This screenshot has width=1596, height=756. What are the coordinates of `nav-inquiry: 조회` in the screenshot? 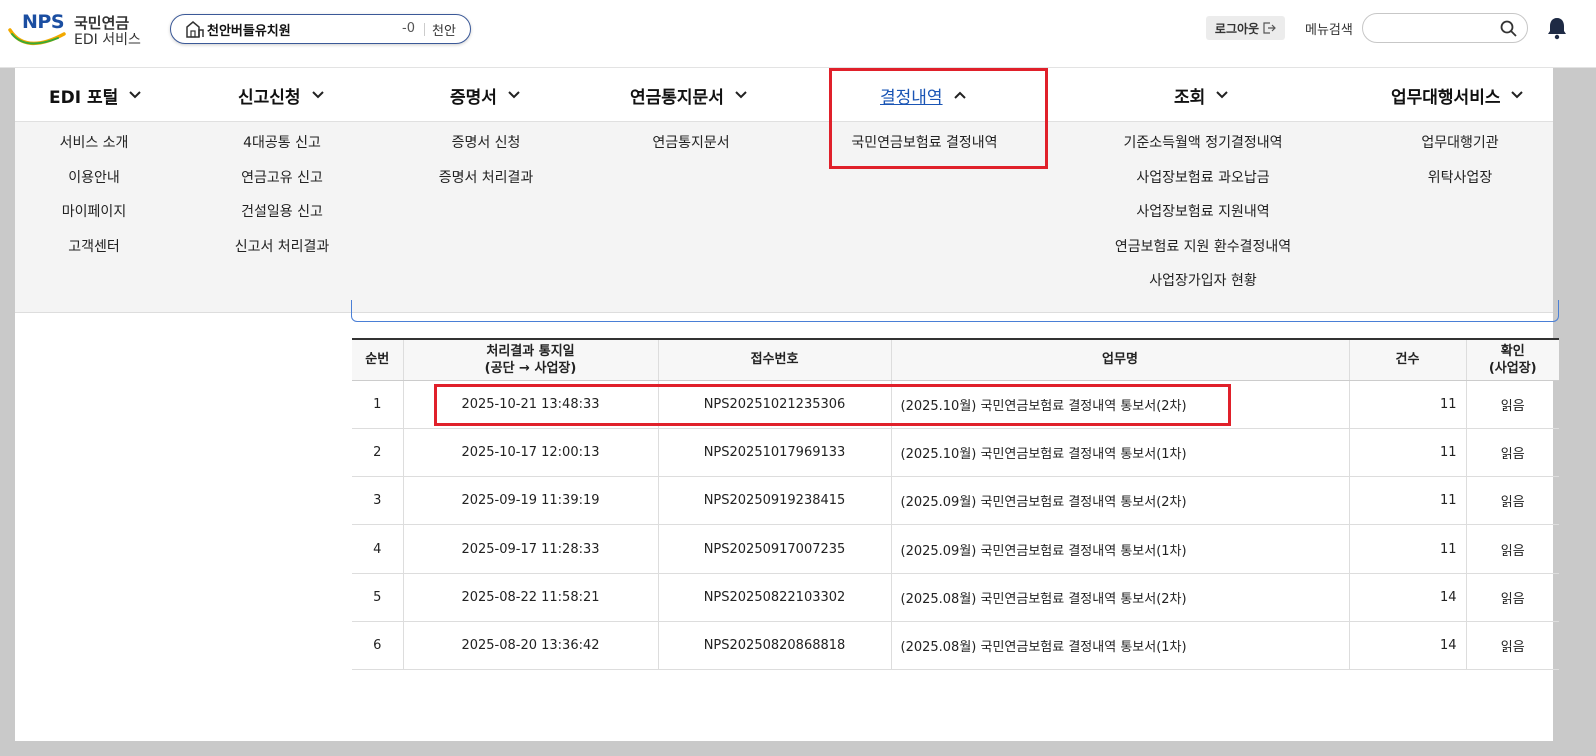 It's located at (1201, 95).